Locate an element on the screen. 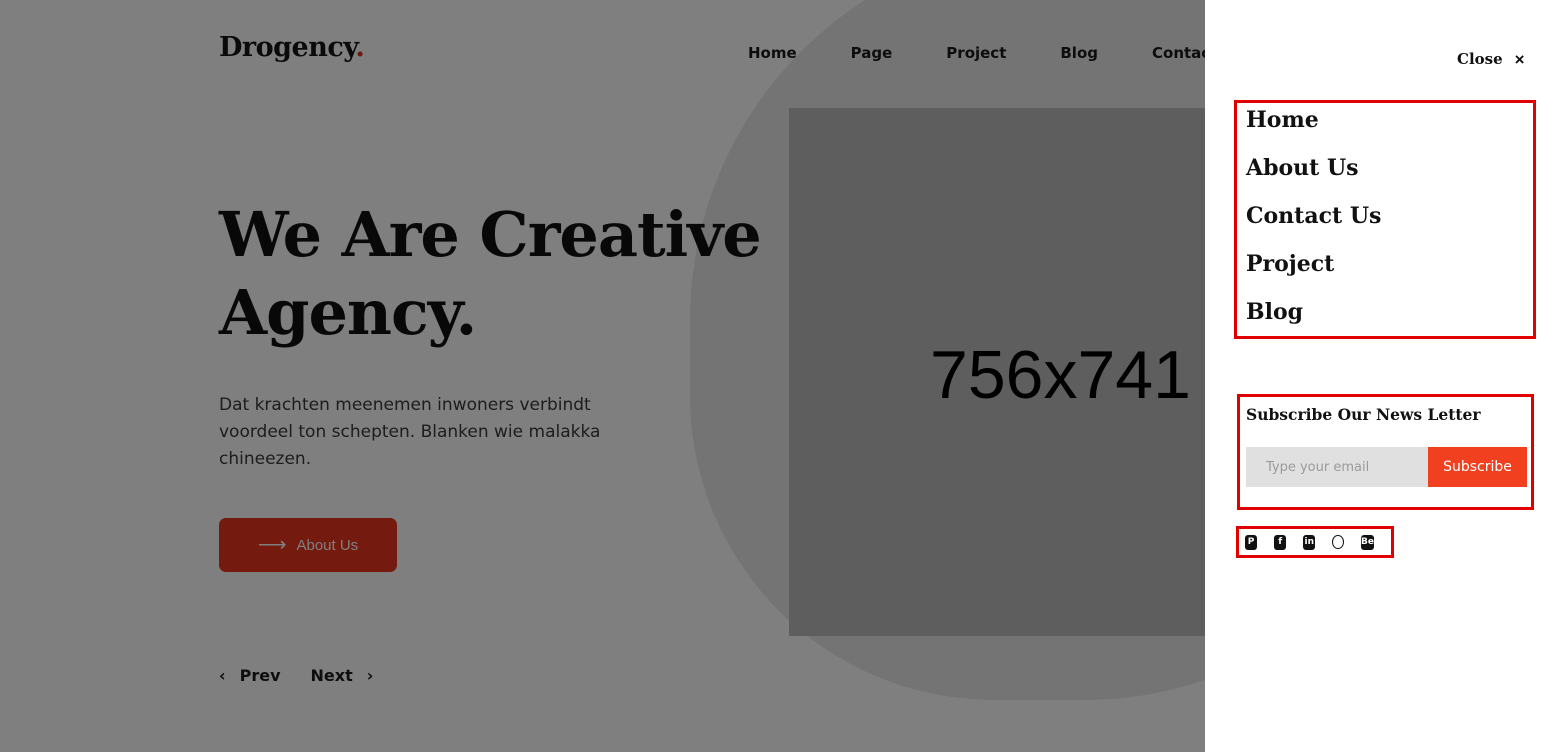  linkedin-icon: in is located at coordinates (1309, 542).